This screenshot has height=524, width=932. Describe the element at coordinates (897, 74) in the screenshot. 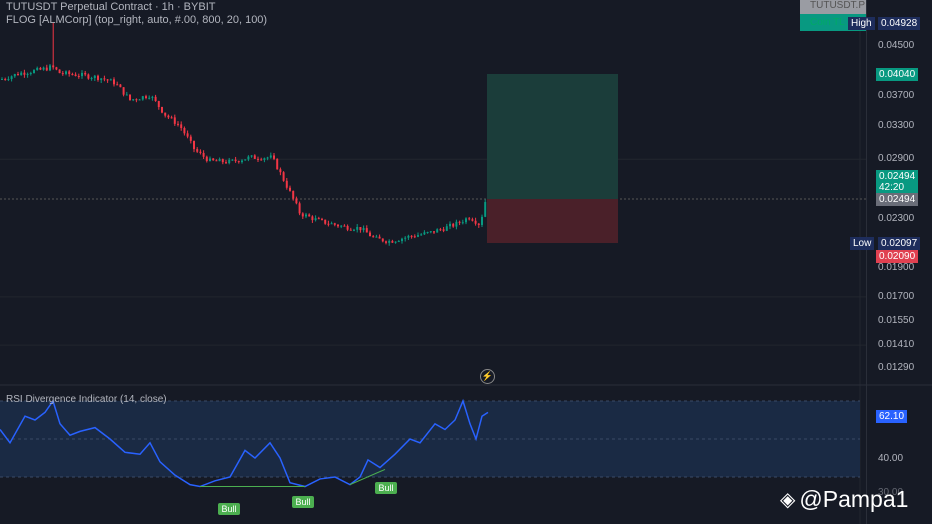

I see `target-price-label: 0.04040` at that location.